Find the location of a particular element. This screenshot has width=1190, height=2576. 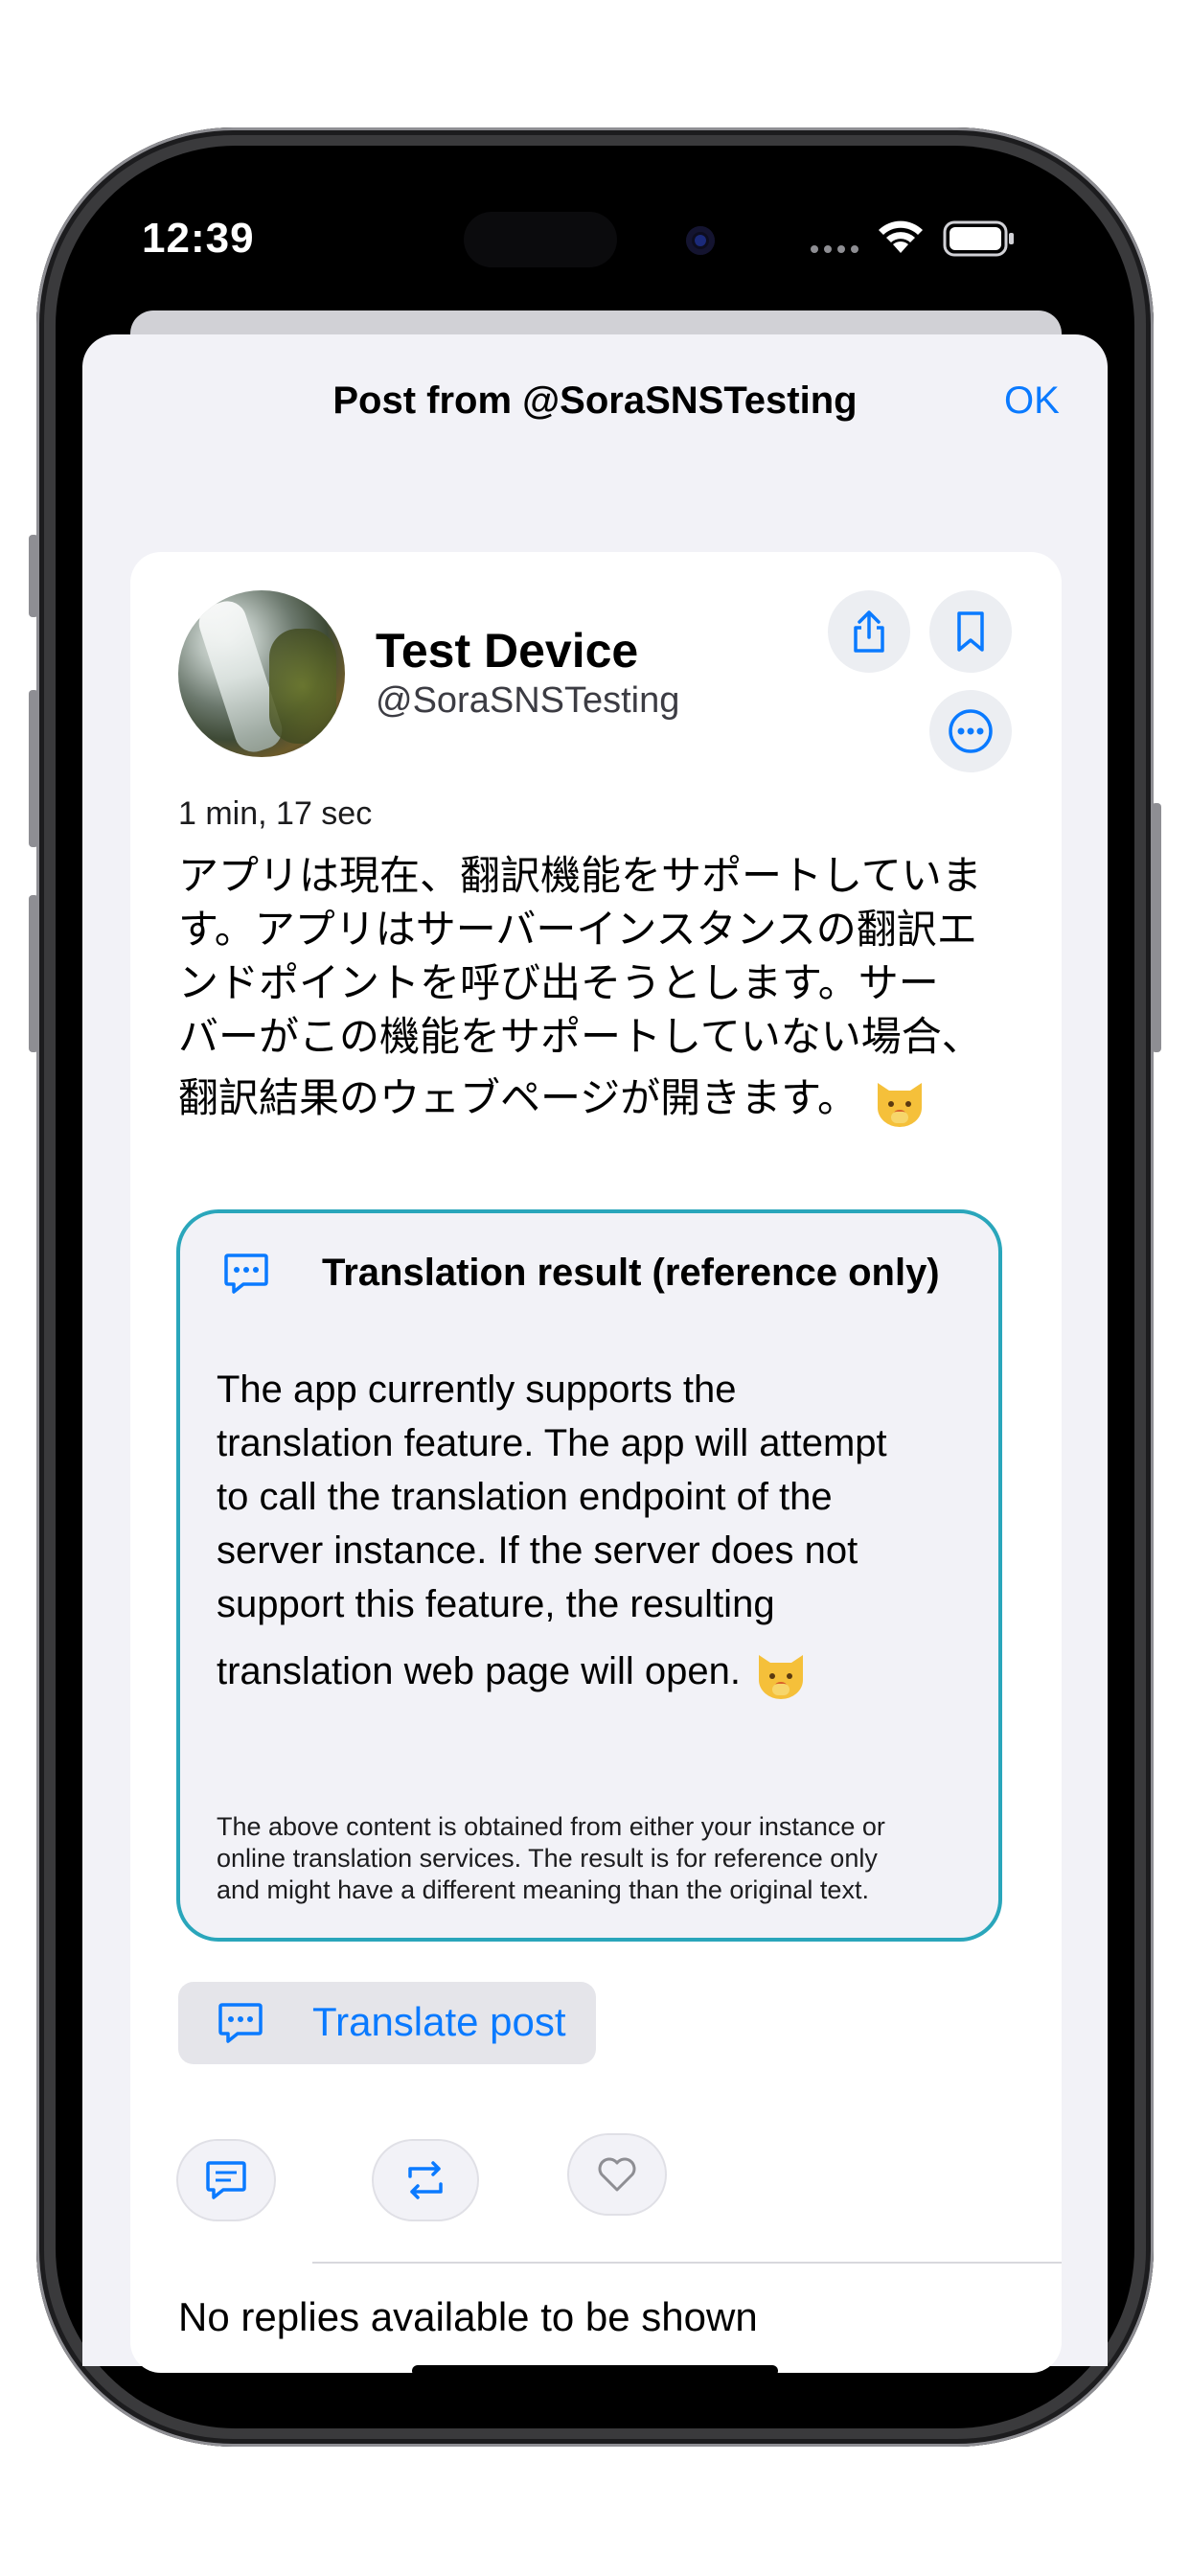

display-name: Test Device is located at coordinates (507, 650).